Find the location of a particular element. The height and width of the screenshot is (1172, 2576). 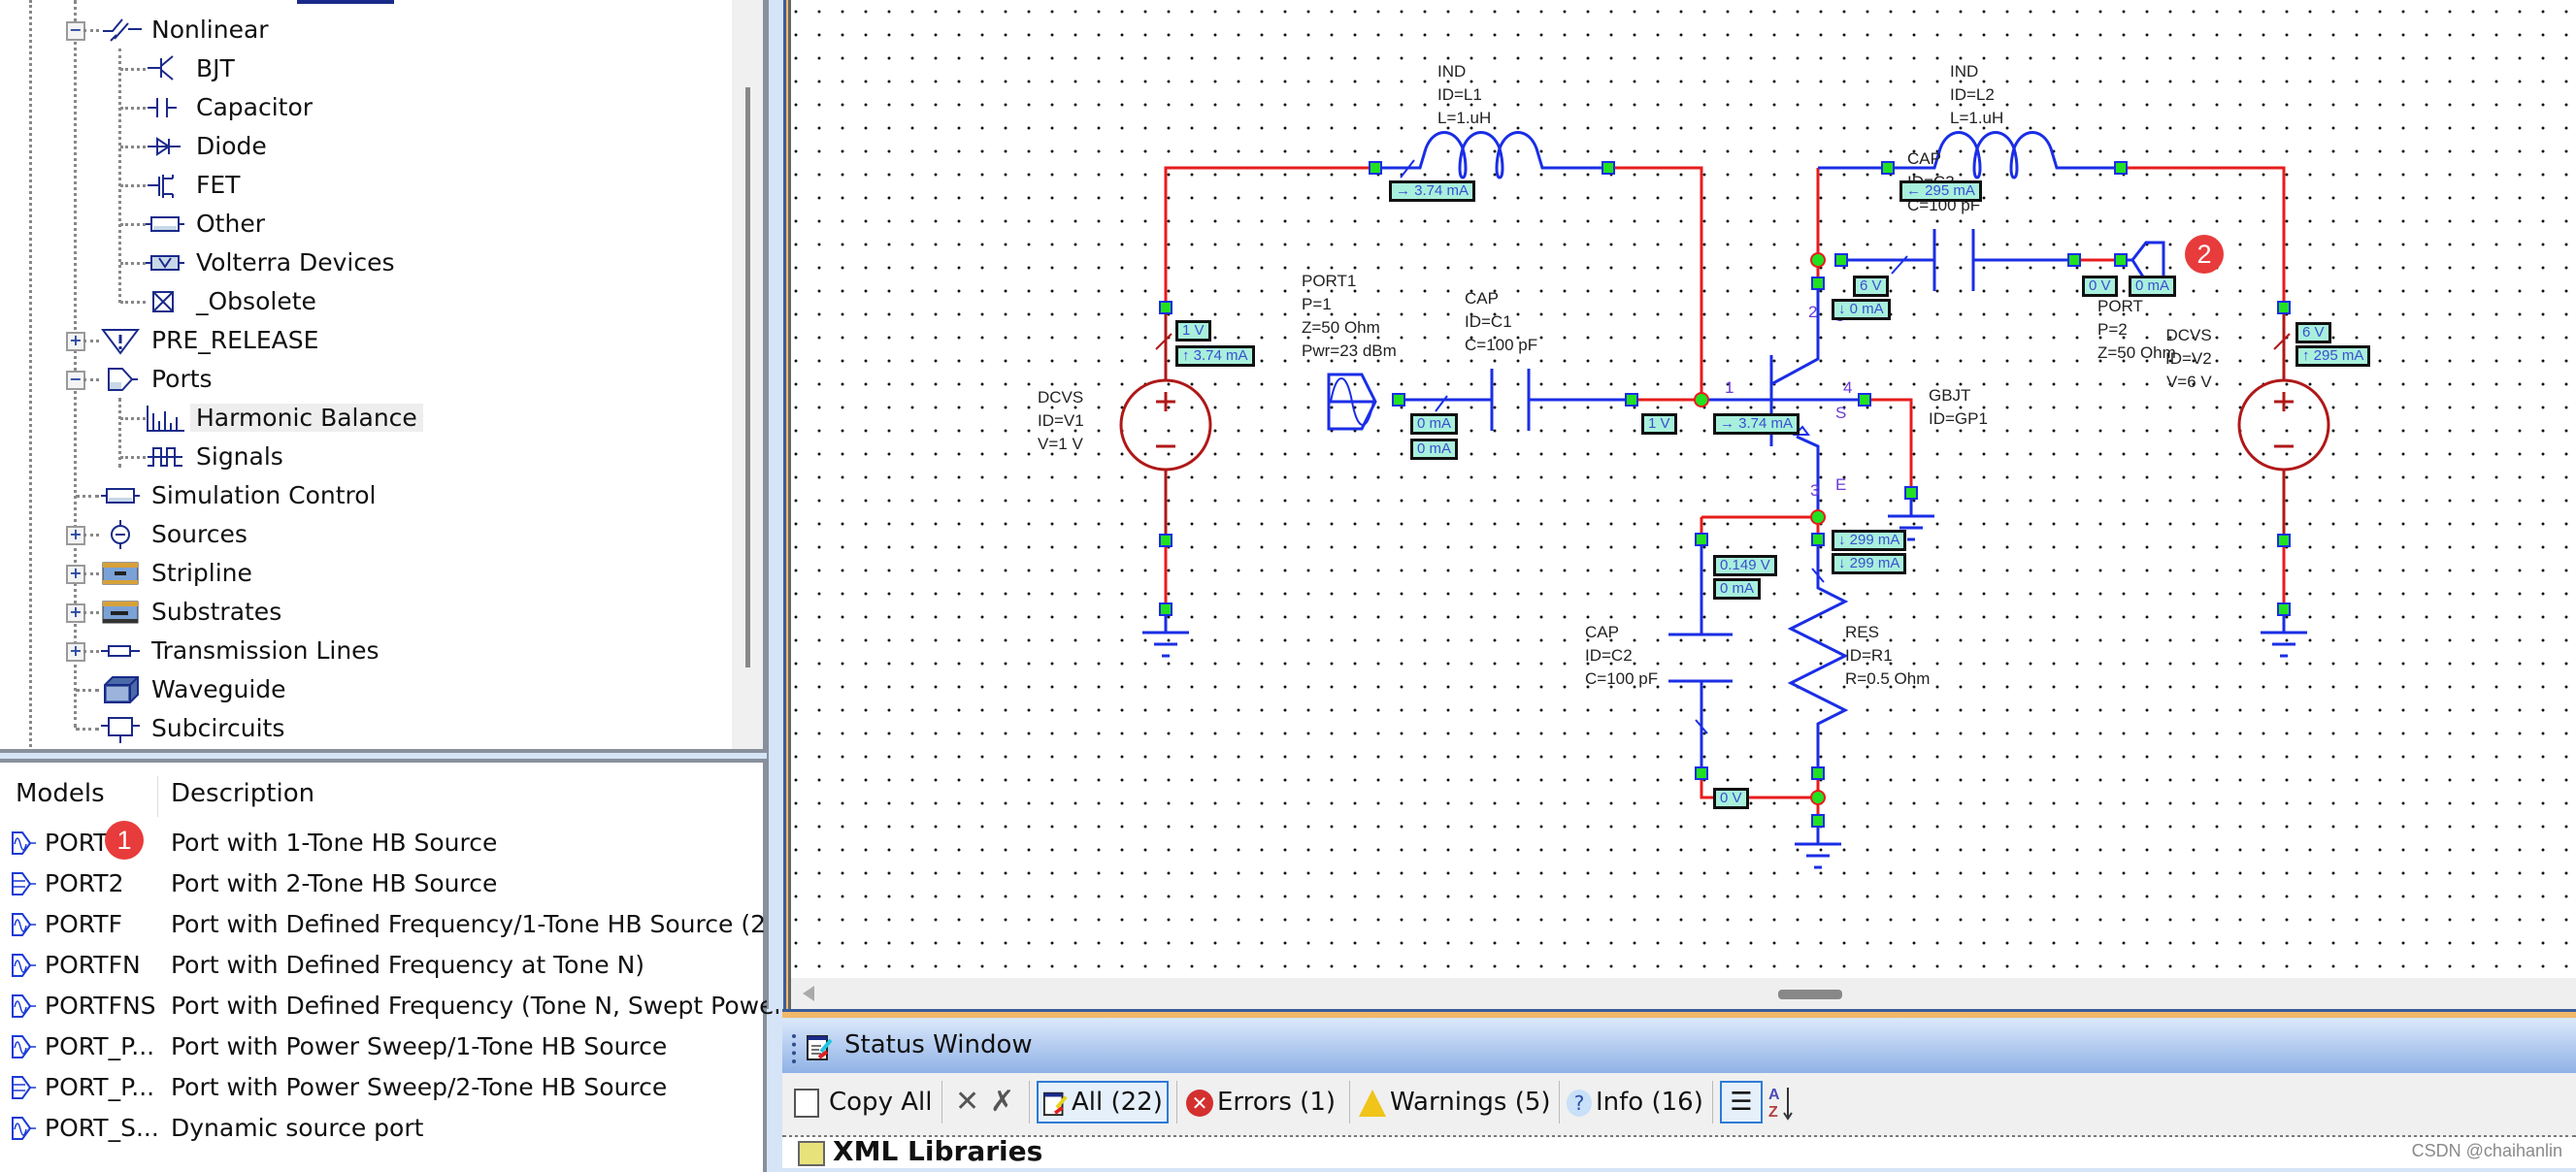

tree-item-other: Other is located at coordinates (205, 223).